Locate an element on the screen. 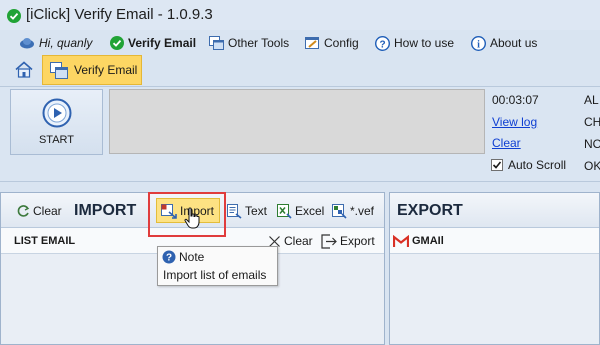  clear-log-link: Clear is located at coordinates (506, 143).